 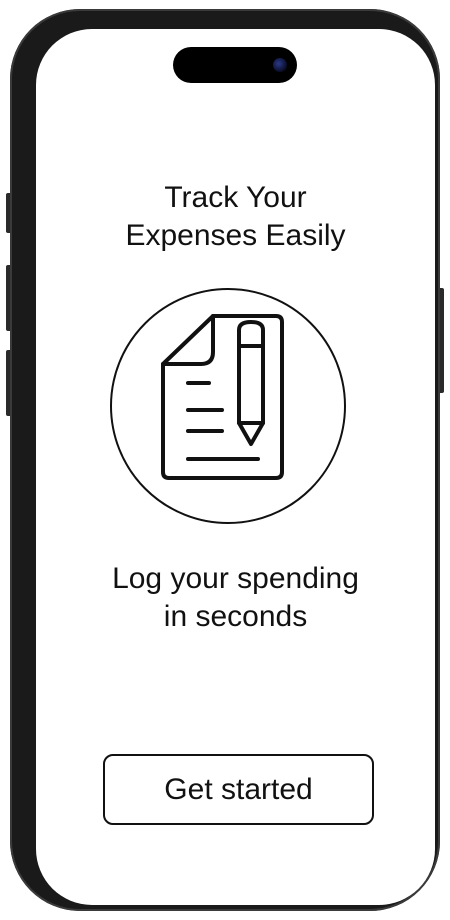 I want to click on pencil-body, so click(x=251, y=372).